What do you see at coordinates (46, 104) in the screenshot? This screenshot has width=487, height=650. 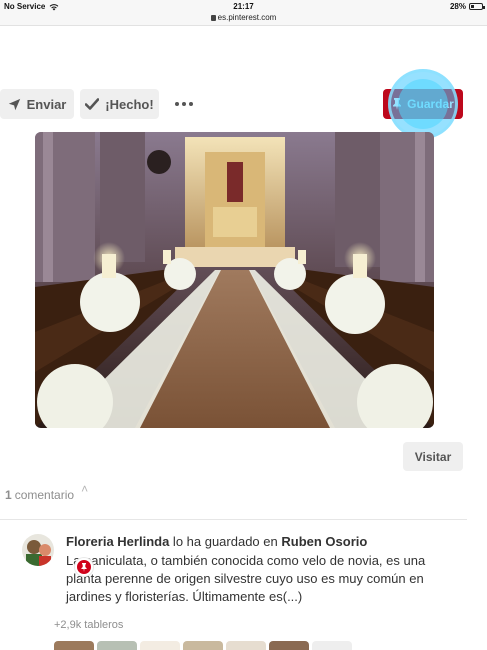 I see `send-label: Enviar` at bounding box center [46, 104].